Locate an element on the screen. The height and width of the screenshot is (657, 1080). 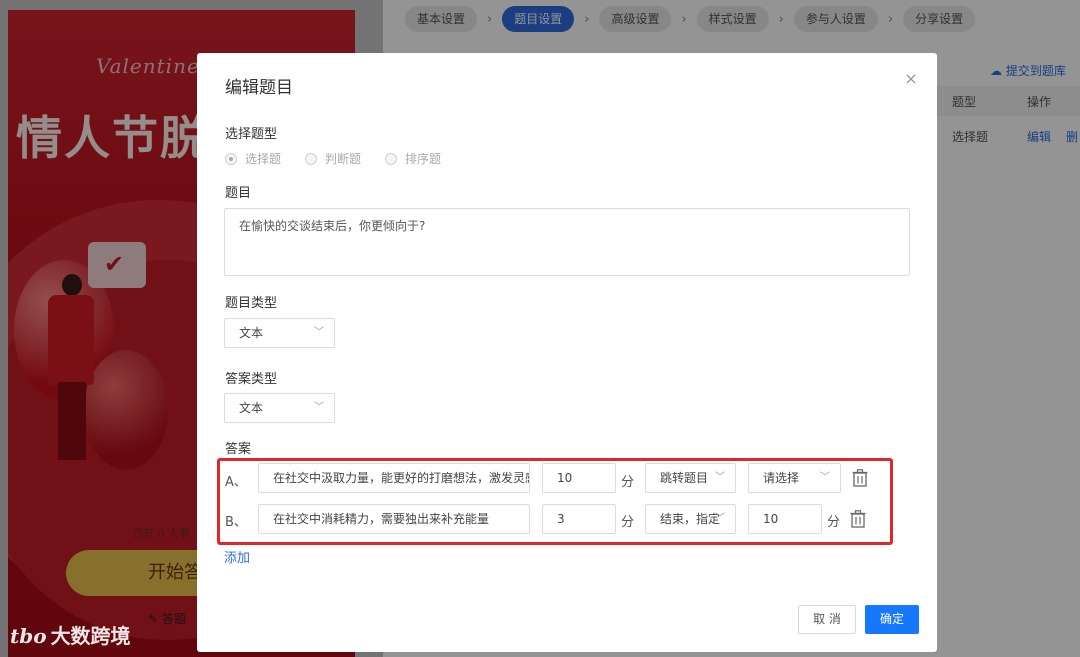
answer-action-value-b: 结束，指定 is located at coordinates (690, 519).